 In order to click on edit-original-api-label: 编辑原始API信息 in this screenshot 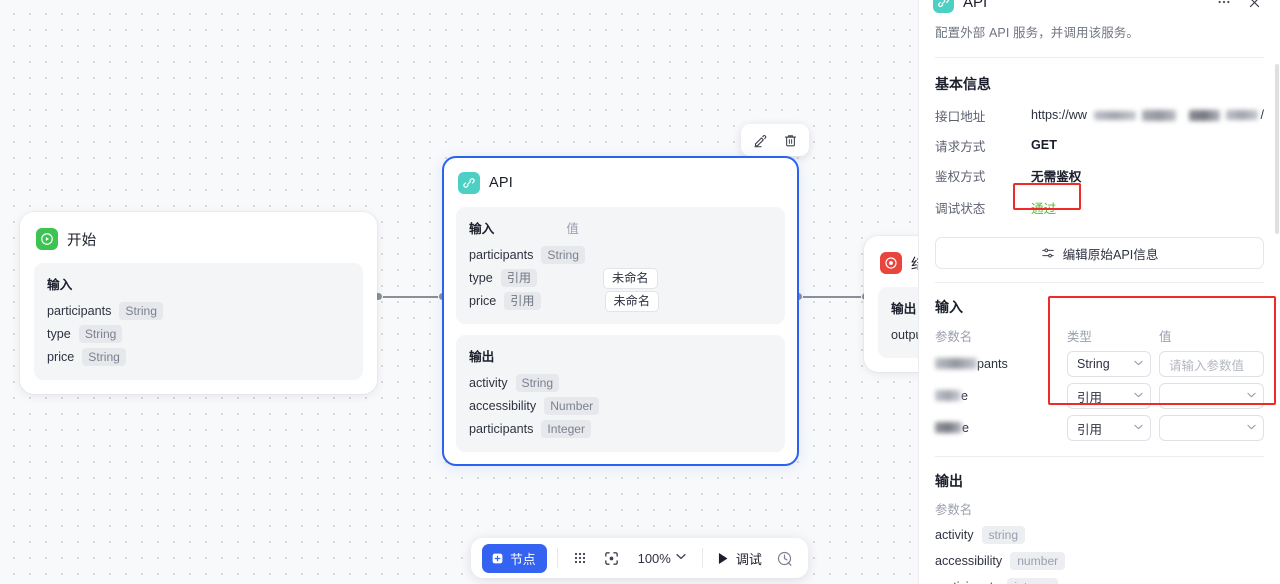, I will do `click(1110, 254)`.